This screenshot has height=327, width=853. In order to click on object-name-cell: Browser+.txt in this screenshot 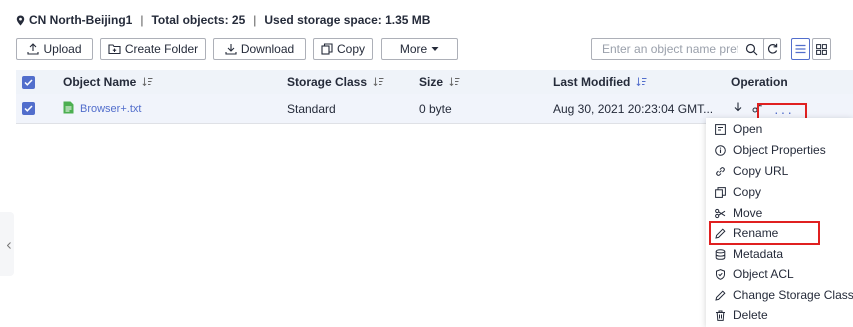, I will do `click(102, 108)`.